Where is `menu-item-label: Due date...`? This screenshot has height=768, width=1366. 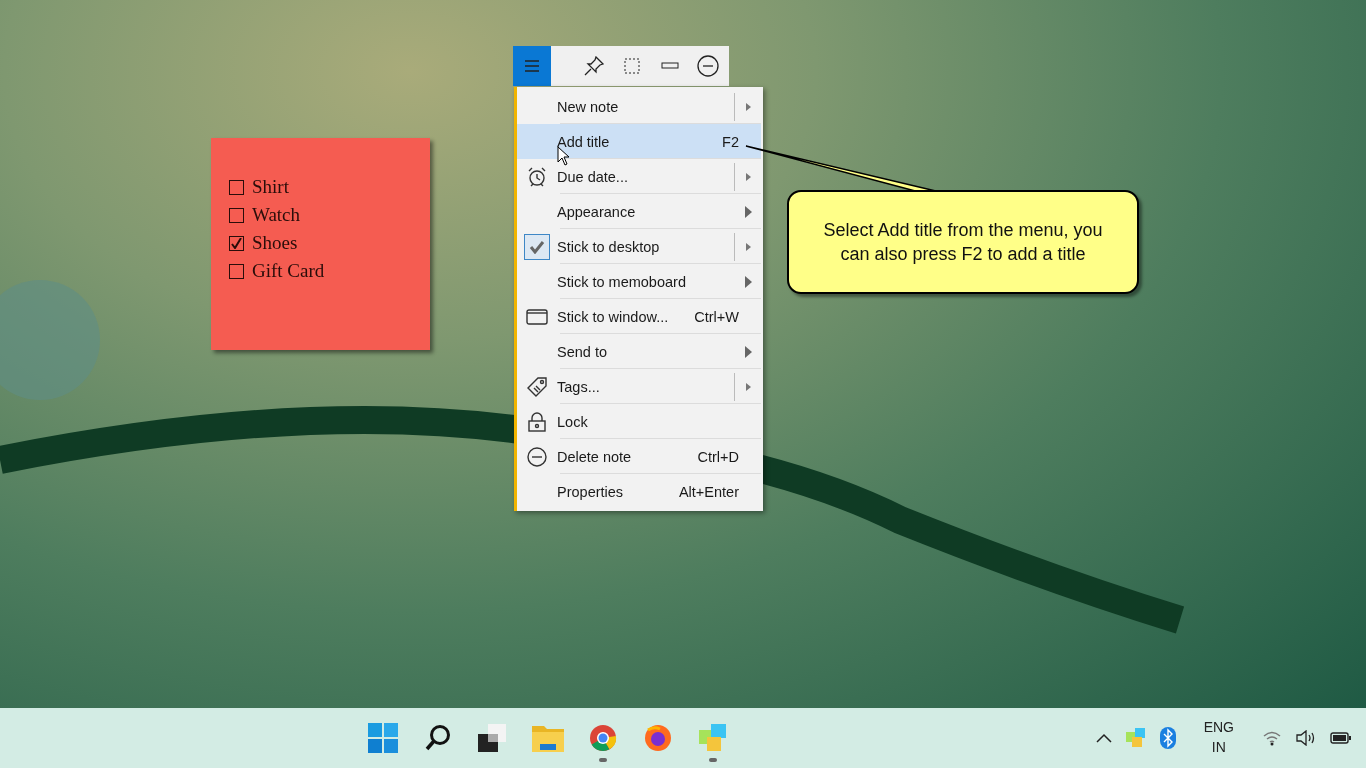
menu-item-label: Due date... is located at coordinates (593, 176).